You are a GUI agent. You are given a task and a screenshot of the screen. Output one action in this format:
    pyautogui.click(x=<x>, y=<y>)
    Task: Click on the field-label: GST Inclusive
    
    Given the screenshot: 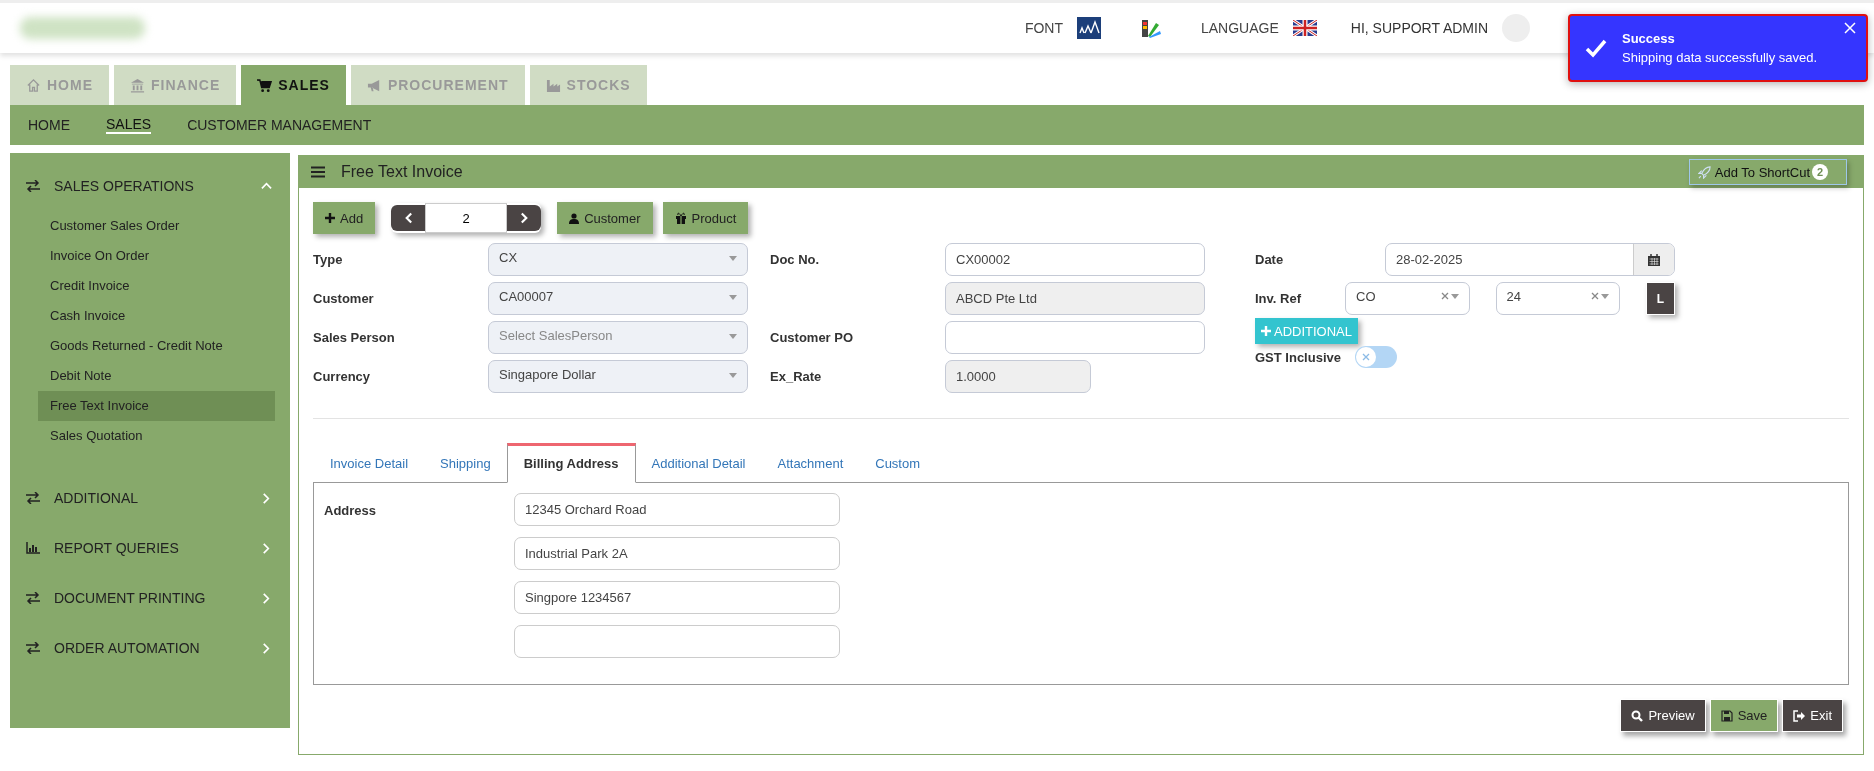 What is the action you would take?
    pyautogui.click(x=1298, y=357)
    